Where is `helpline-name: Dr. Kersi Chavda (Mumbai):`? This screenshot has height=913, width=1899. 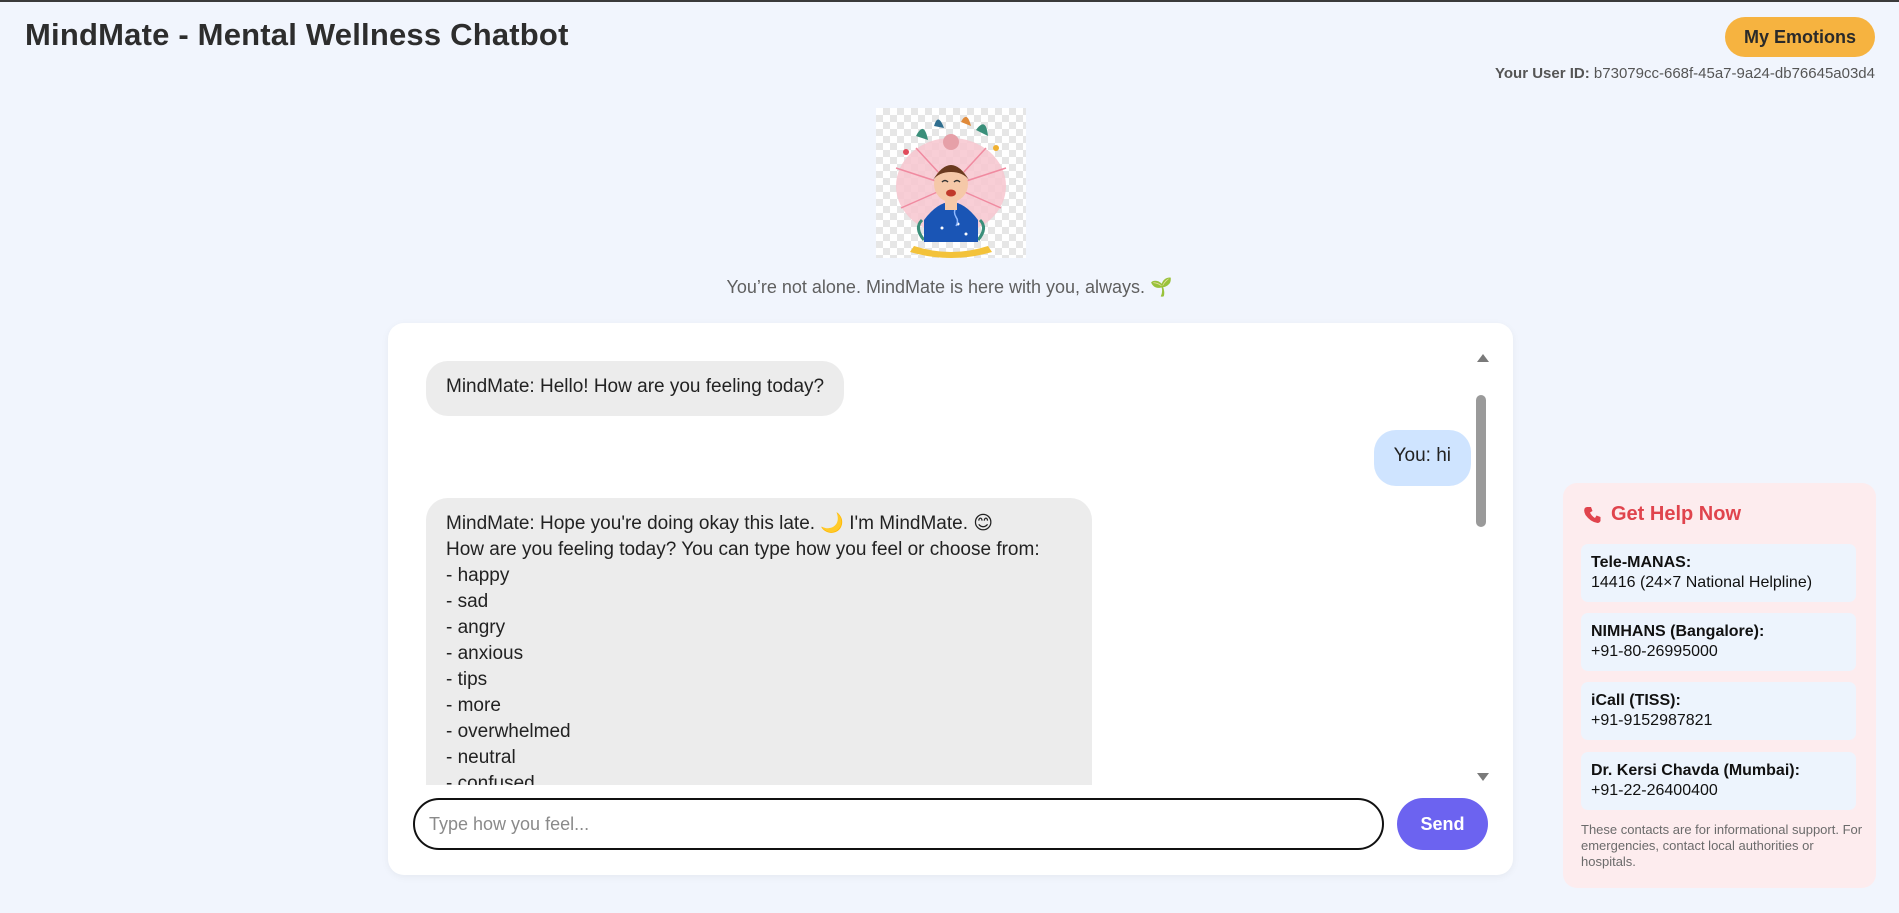 helpline-name: Dr. Kersi Chavda (Mumbai): is located at coordinates (1695, 770).